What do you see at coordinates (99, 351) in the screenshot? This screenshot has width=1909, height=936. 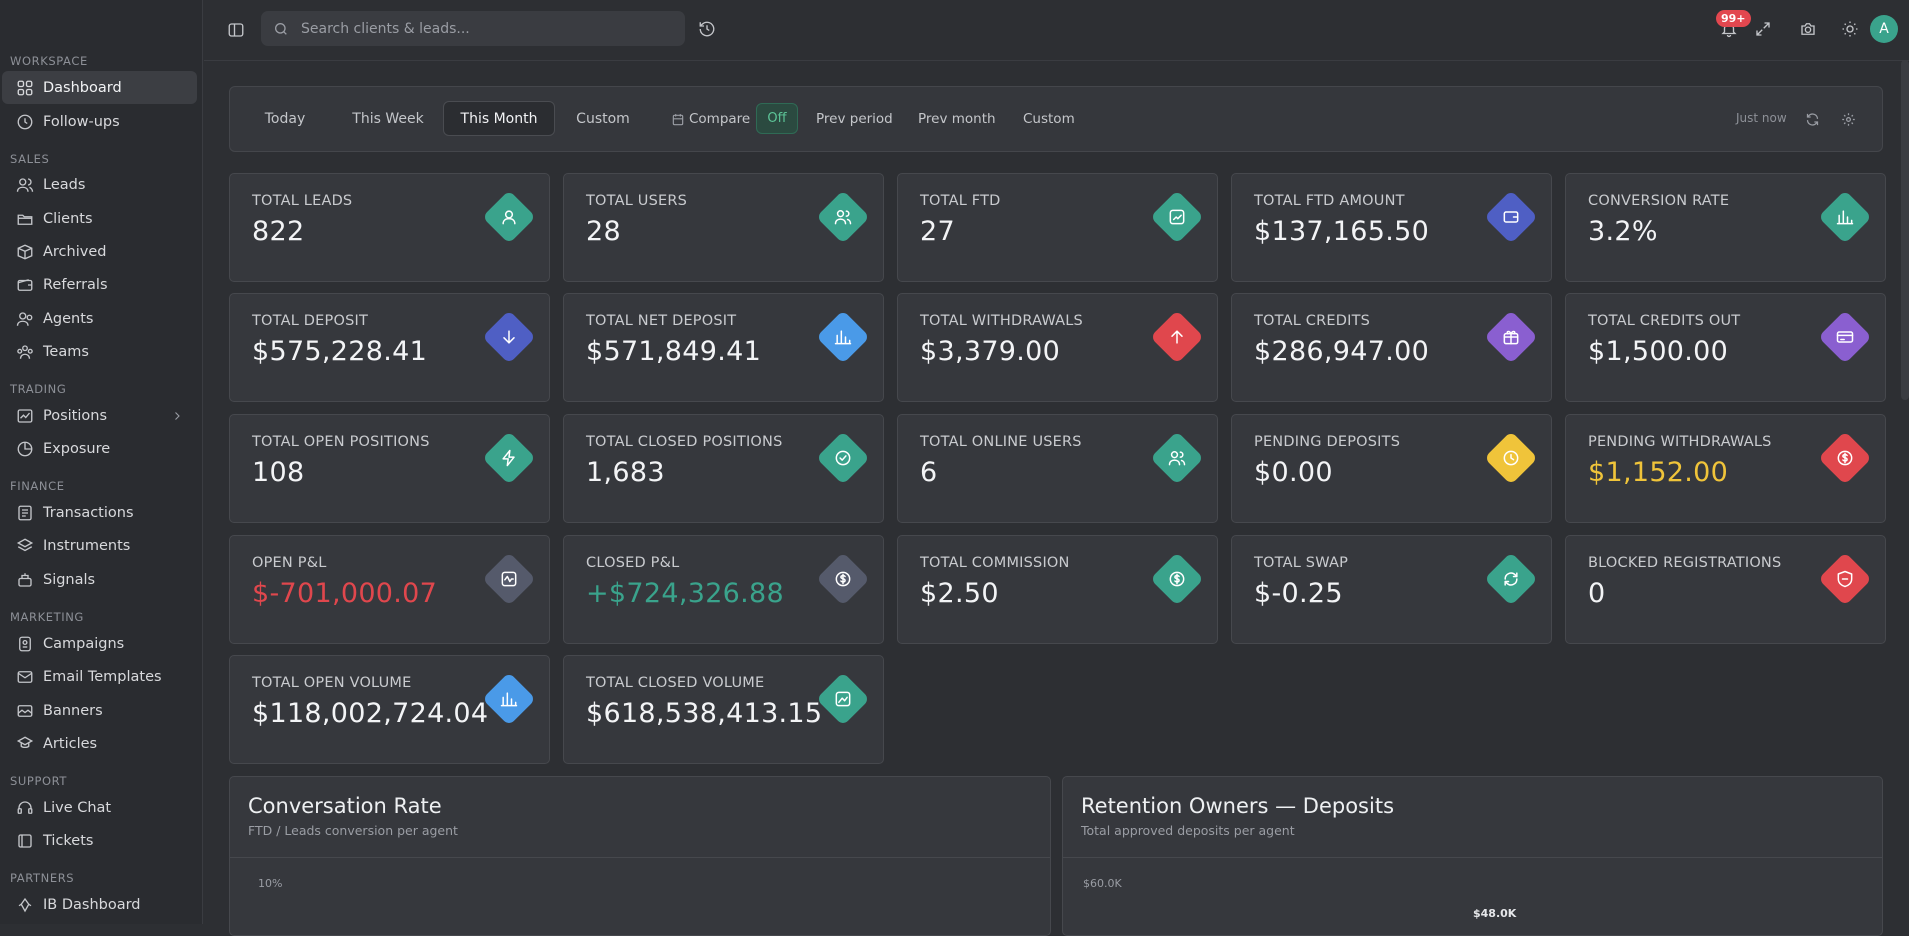 I see `sidebar-item-teams: Teams` at bounding box center [99, 351].